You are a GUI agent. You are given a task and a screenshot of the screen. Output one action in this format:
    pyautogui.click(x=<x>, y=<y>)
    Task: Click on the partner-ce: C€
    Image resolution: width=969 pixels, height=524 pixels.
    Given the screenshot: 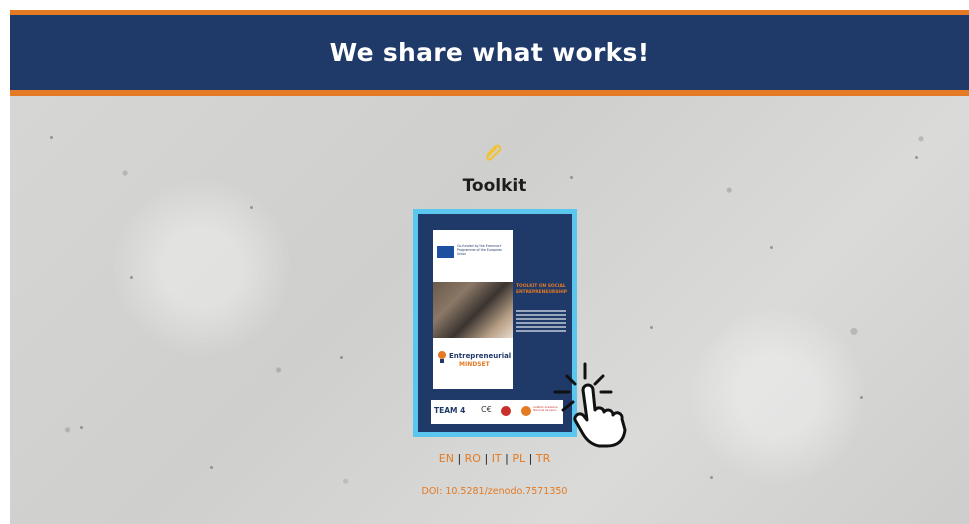 What is the action you would take?
    pyautogui.click(x=486, y=409)
    